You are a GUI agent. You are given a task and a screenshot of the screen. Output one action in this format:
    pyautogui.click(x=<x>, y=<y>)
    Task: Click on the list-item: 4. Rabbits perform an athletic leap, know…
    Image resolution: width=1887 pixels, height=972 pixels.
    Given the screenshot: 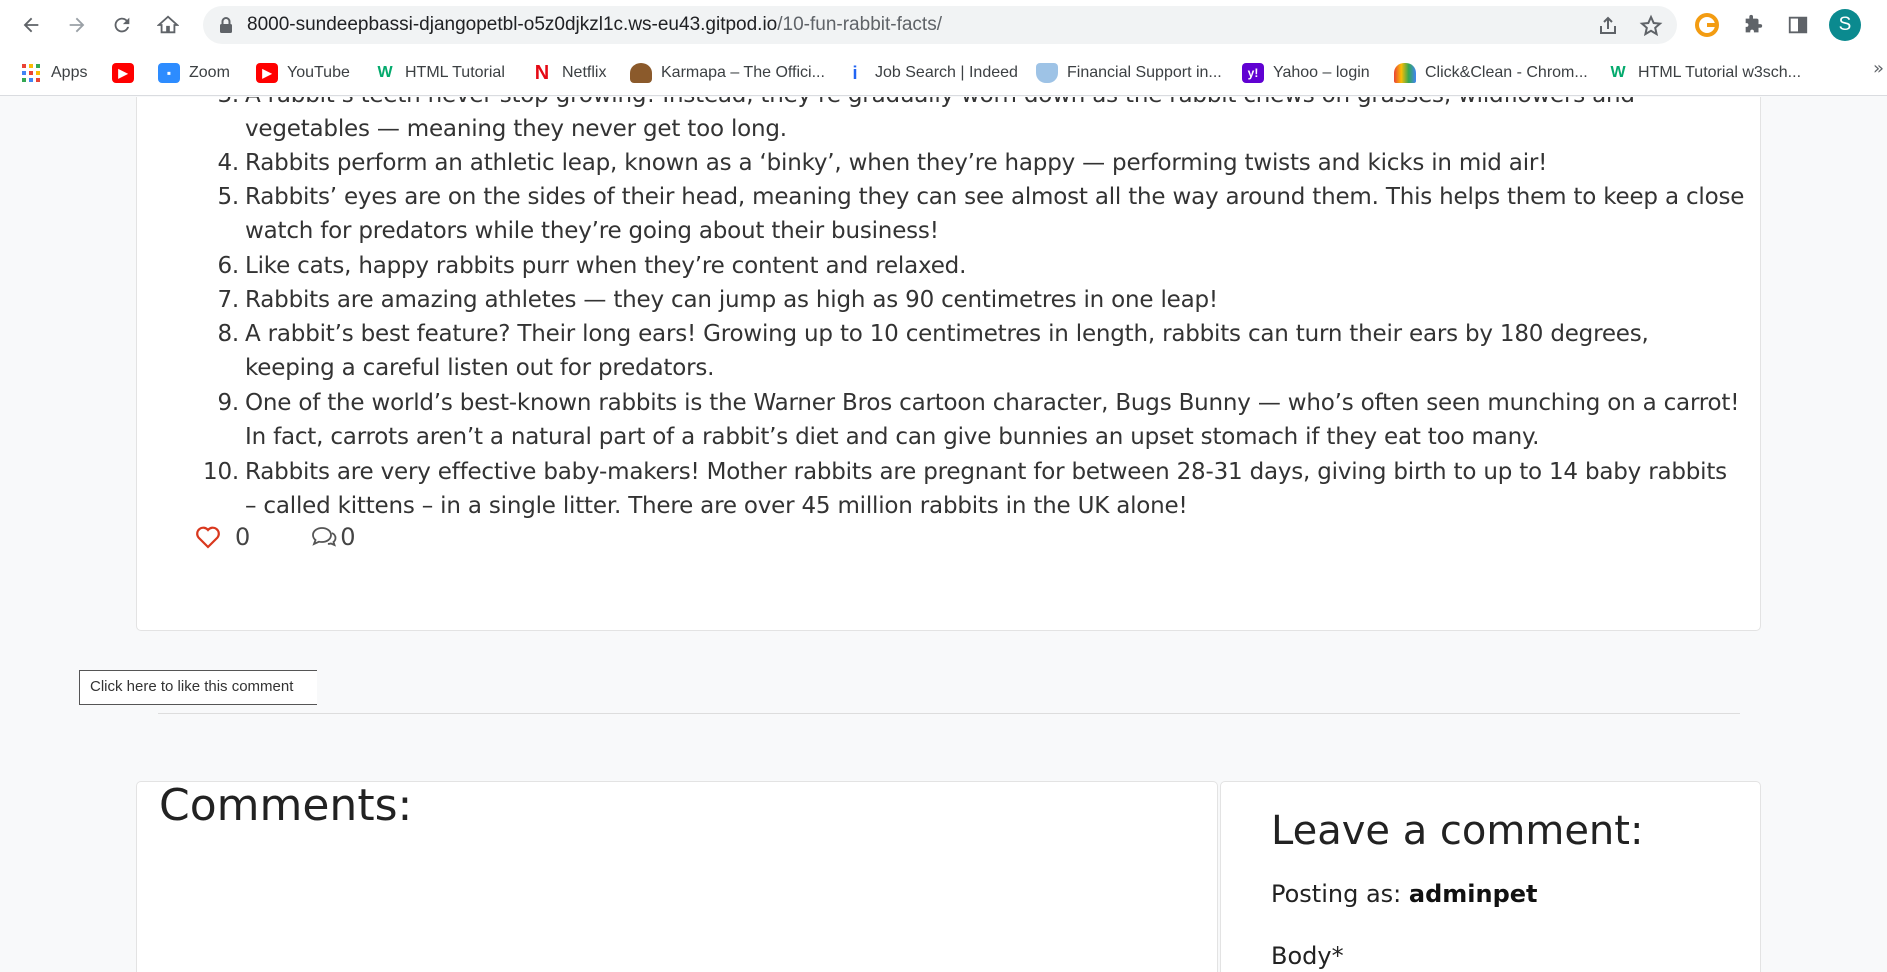 What is the action you would take?
    pyautogui.click(x=882, y=163)
    